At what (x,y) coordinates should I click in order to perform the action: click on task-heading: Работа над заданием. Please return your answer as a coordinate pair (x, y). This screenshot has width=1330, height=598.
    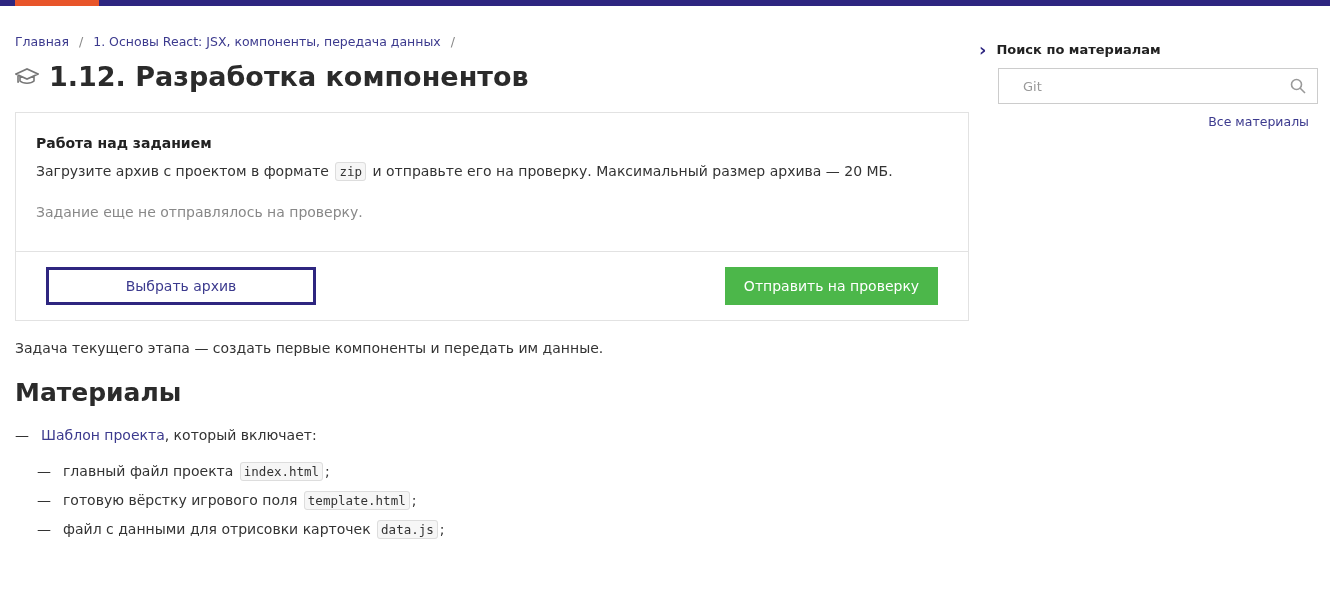
    Looking at the image, I should click on (124, 143).